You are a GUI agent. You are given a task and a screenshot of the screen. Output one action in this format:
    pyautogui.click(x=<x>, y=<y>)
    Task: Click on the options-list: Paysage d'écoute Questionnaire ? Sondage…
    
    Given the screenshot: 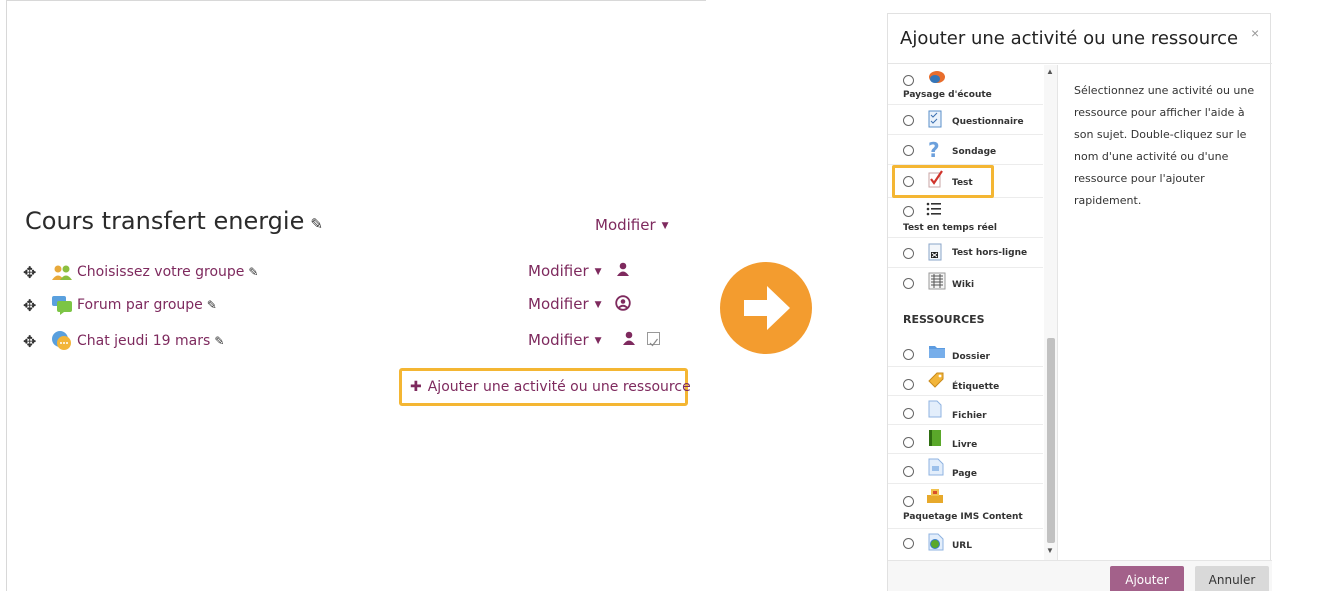 What is the action you would take?
    pyautogui.click(x=973, y=312)
    